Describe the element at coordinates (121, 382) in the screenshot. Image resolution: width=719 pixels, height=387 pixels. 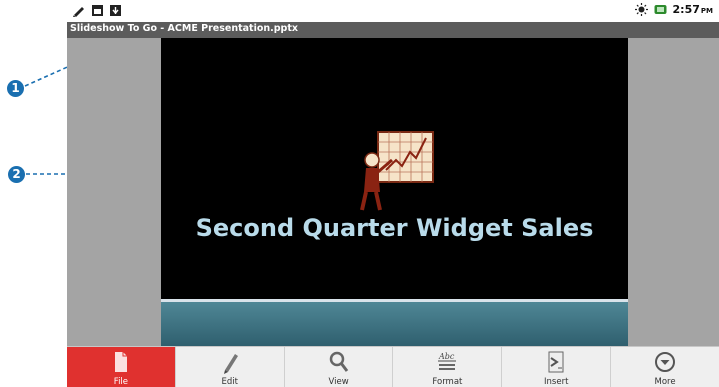
I see `toolbar-file-label: File` at that location.